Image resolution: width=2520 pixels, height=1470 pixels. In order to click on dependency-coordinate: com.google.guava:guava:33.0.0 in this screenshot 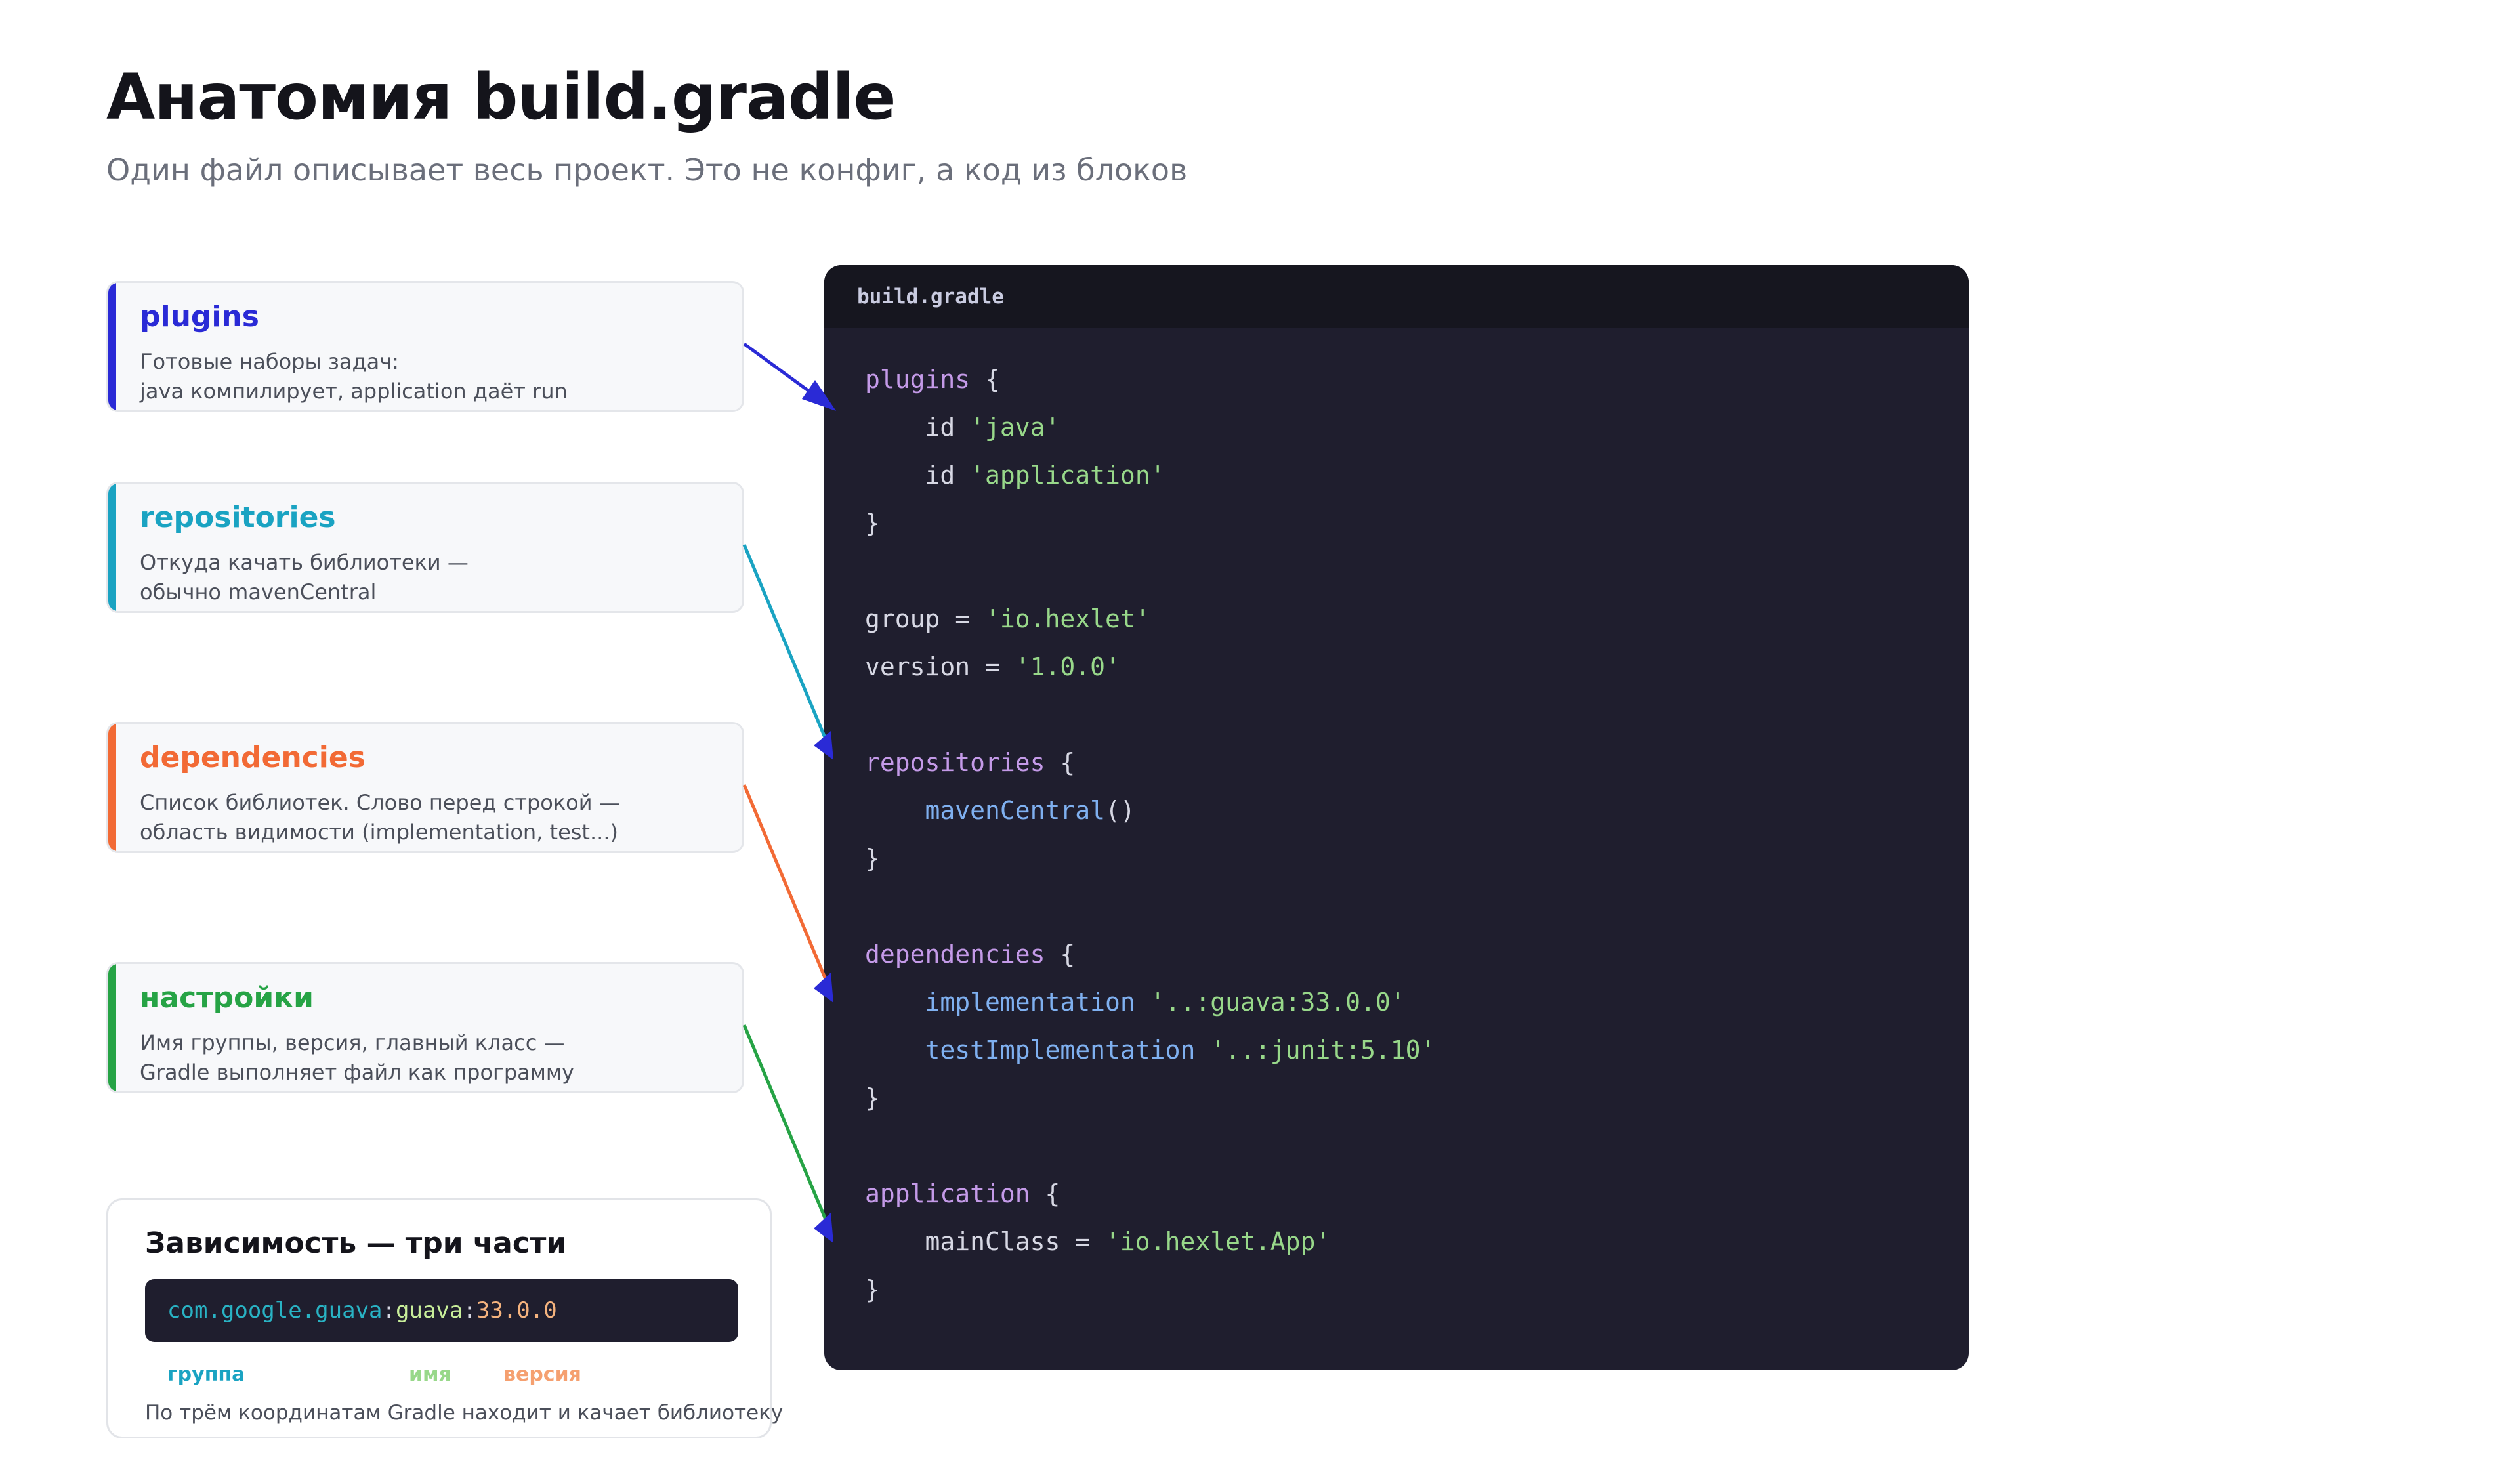, I will do `click(441, 1310)`.